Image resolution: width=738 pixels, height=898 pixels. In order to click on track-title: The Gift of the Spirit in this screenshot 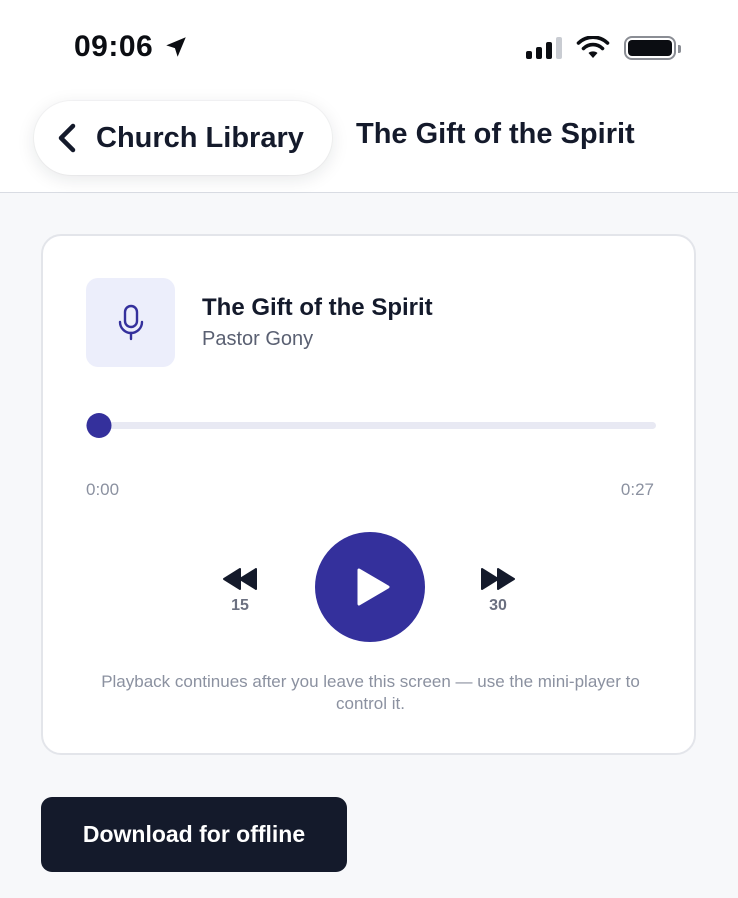, I will do `click(317, 307)`.